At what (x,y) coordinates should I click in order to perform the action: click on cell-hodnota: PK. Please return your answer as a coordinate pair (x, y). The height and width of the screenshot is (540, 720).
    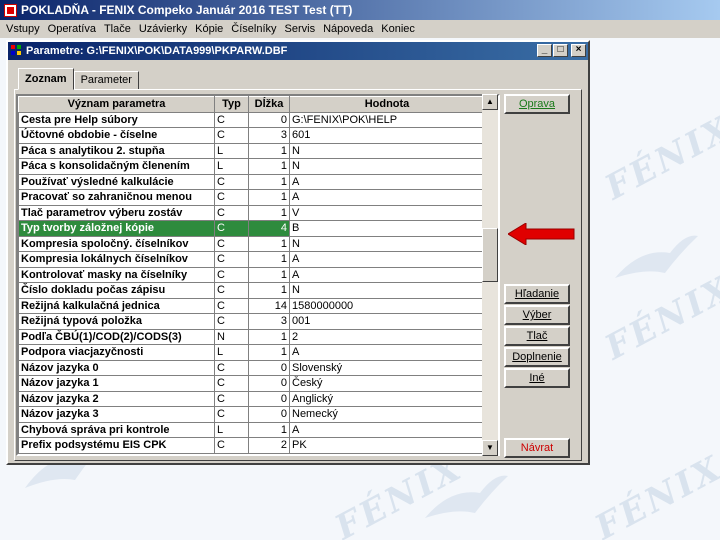
    Looking at the image, I should click on (387, 445).